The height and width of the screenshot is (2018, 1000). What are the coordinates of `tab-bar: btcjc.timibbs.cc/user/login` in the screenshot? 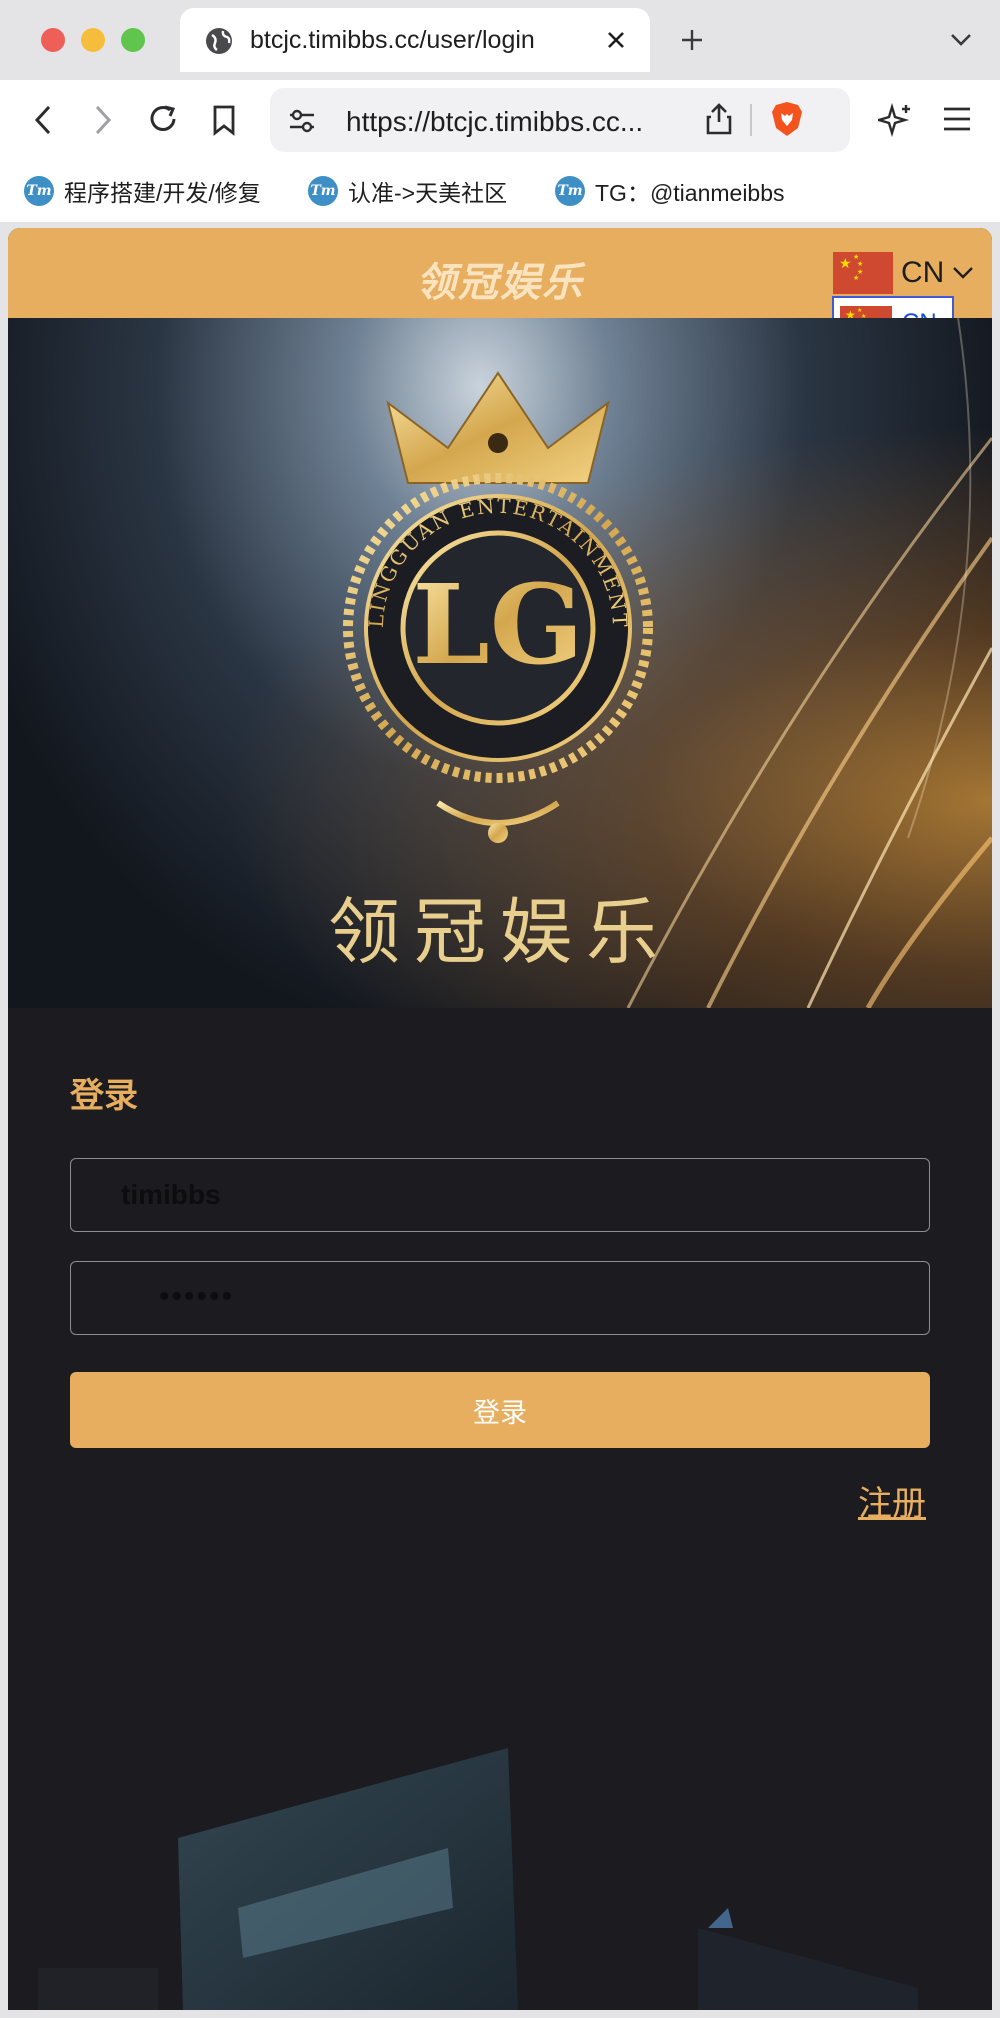 It's located at (500, 40).